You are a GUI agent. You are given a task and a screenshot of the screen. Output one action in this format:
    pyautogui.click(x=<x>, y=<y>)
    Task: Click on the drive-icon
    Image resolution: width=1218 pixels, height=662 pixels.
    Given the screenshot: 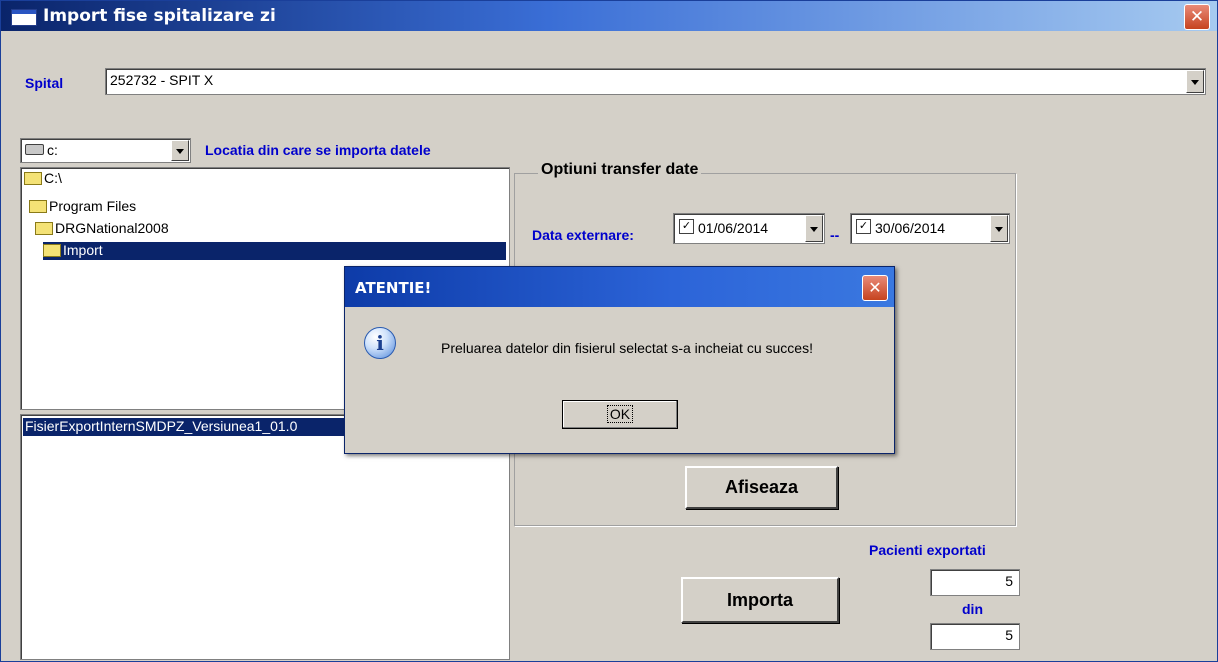 What is the action you would take?
    pyautogui.click(x=34, y=149)
    